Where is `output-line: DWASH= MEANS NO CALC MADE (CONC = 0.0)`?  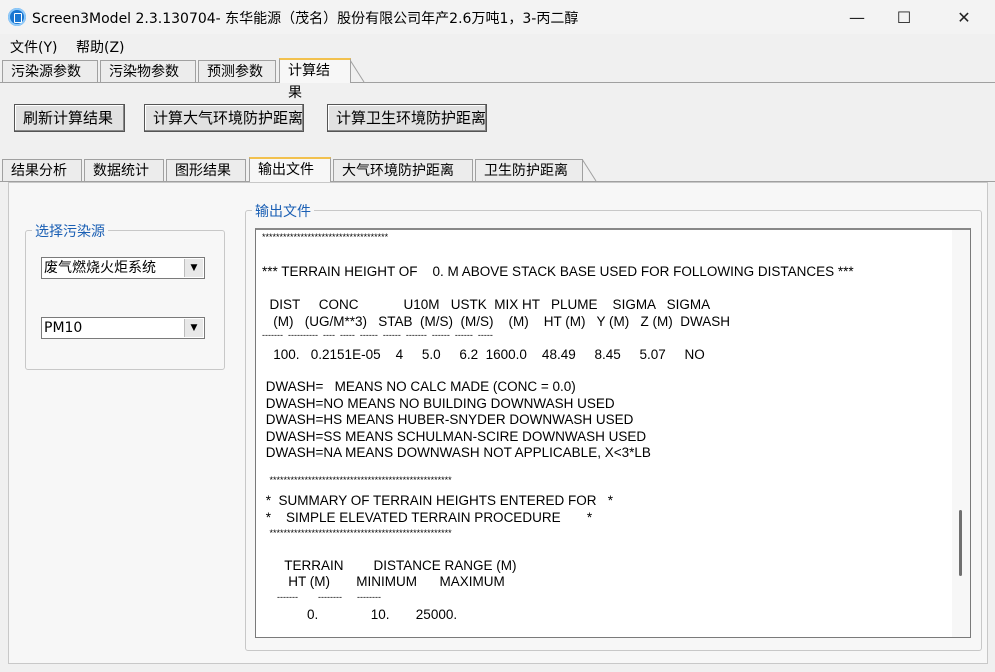
output-line: DWASH= MEANS NO CALC MADE (CONC = 0.0) is located at coordinates (419, 386).